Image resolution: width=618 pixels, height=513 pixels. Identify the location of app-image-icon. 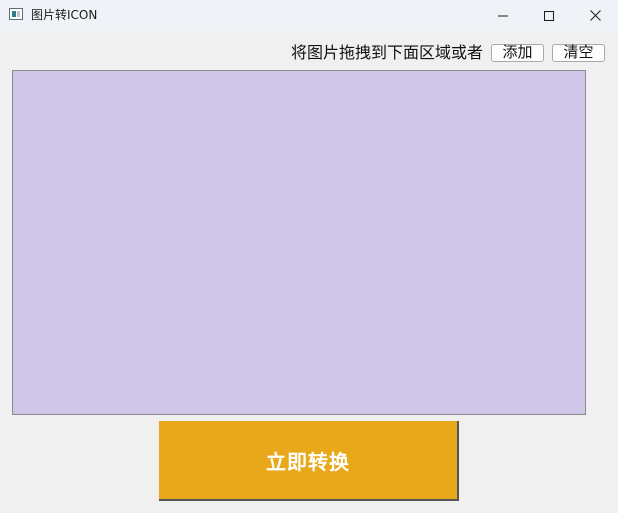
(16, 14).